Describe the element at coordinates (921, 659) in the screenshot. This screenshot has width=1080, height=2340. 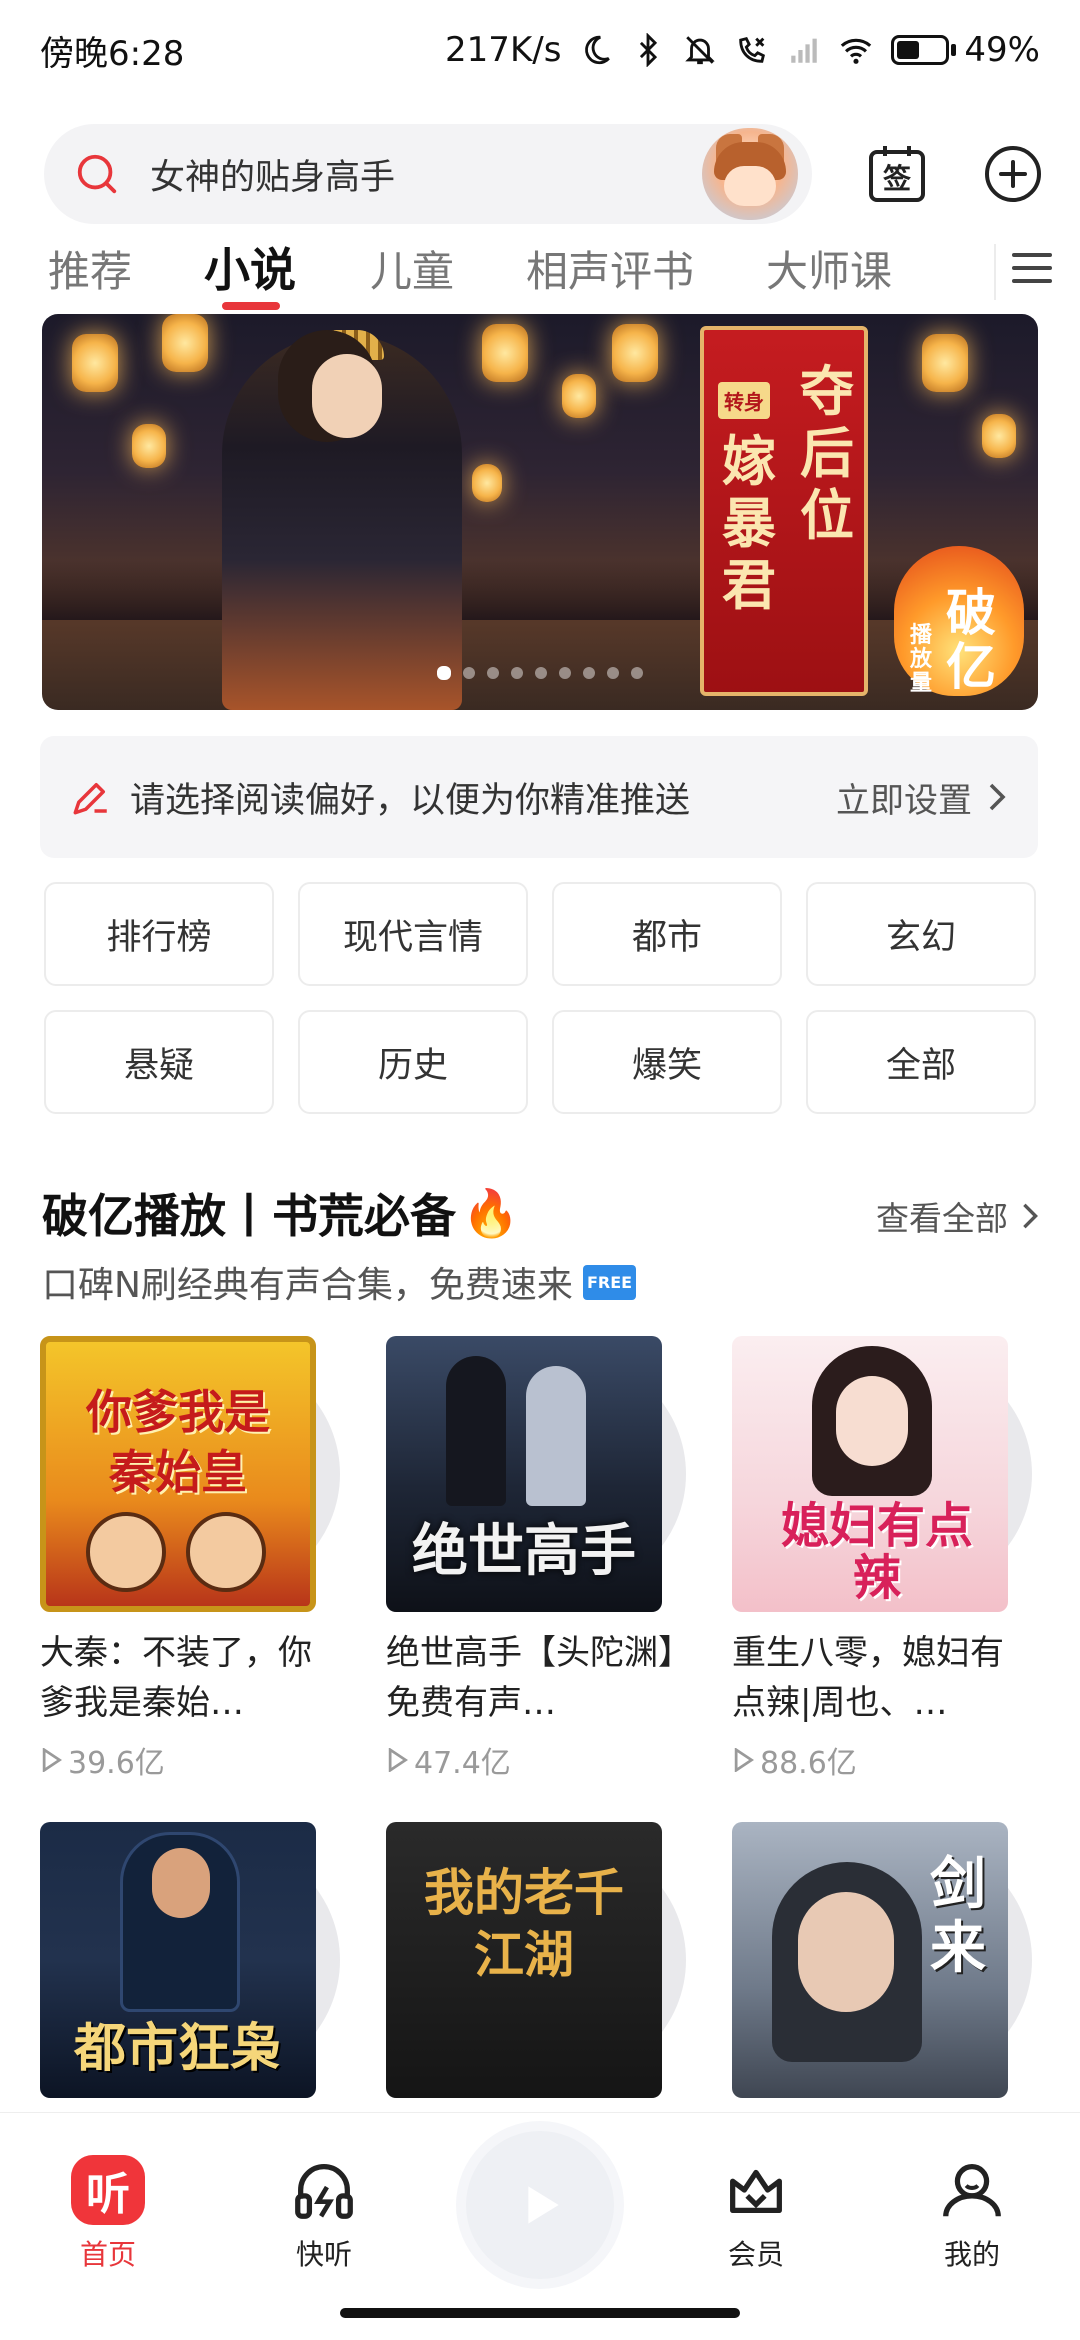
I see `badge-small-text: 播放量` at that location.